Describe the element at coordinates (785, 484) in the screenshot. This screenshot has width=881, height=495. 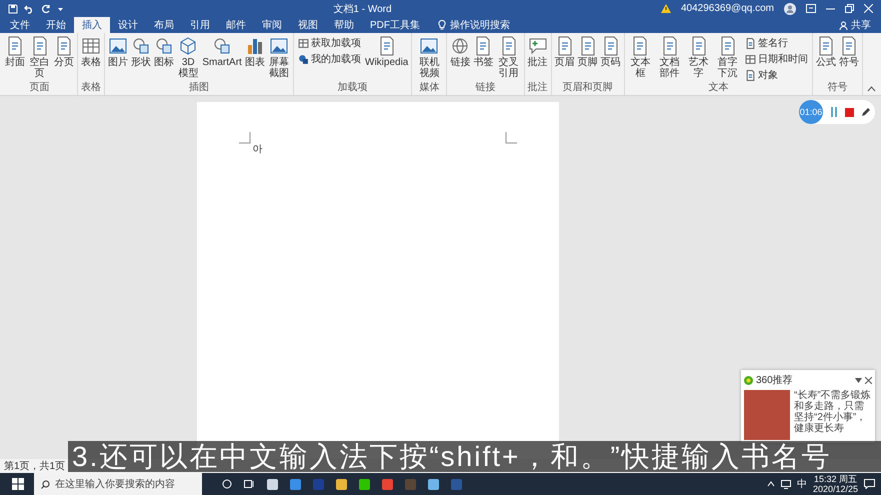
I see `monitor-icon` at that location.